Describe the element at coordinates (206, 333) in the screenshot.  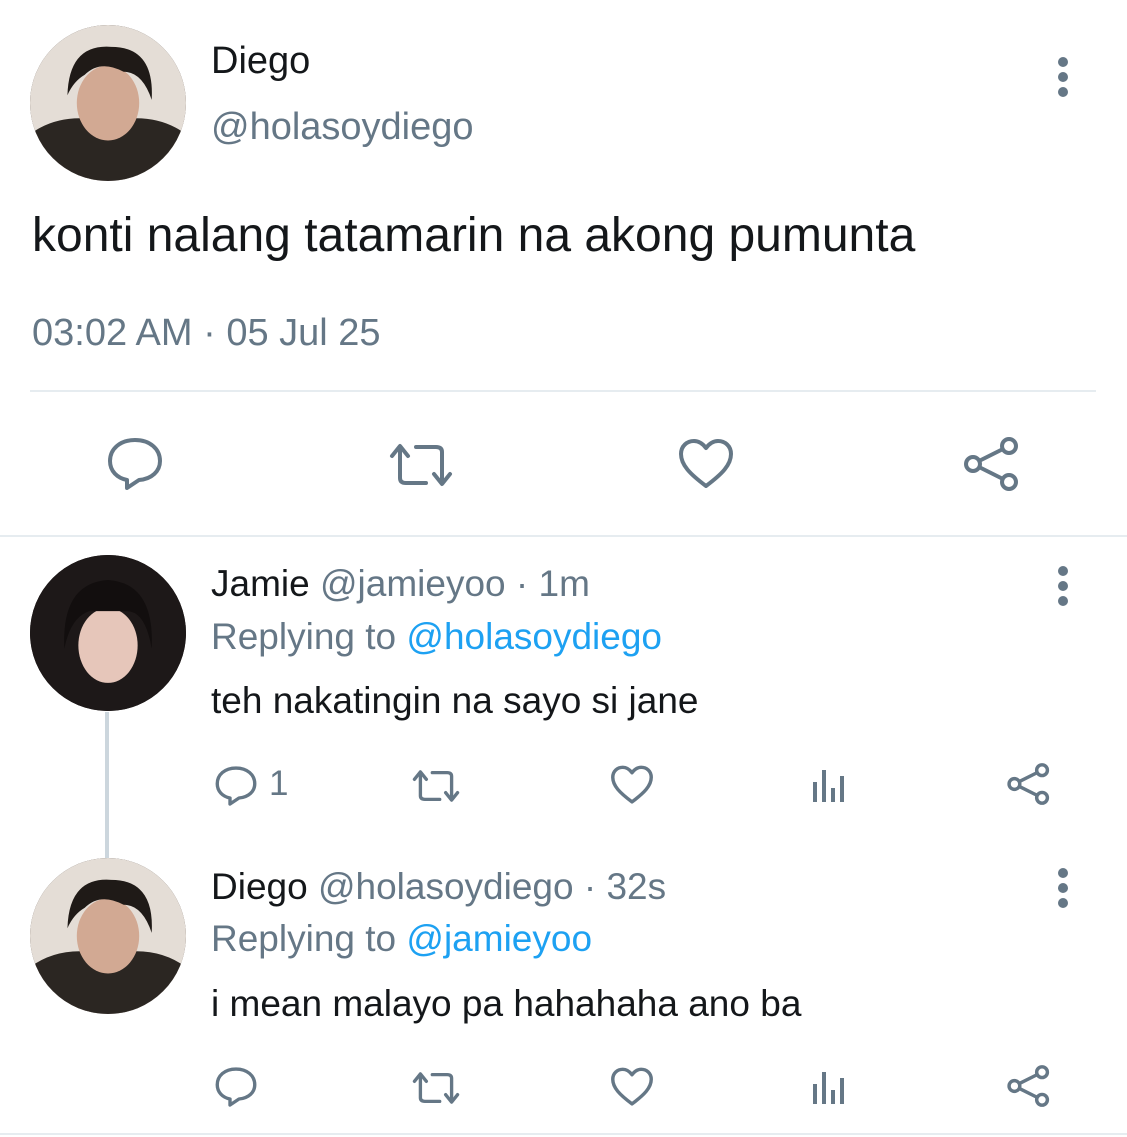
I see `tweet-timestamp: 03:02 AM · 05 Jul 25` at that location.